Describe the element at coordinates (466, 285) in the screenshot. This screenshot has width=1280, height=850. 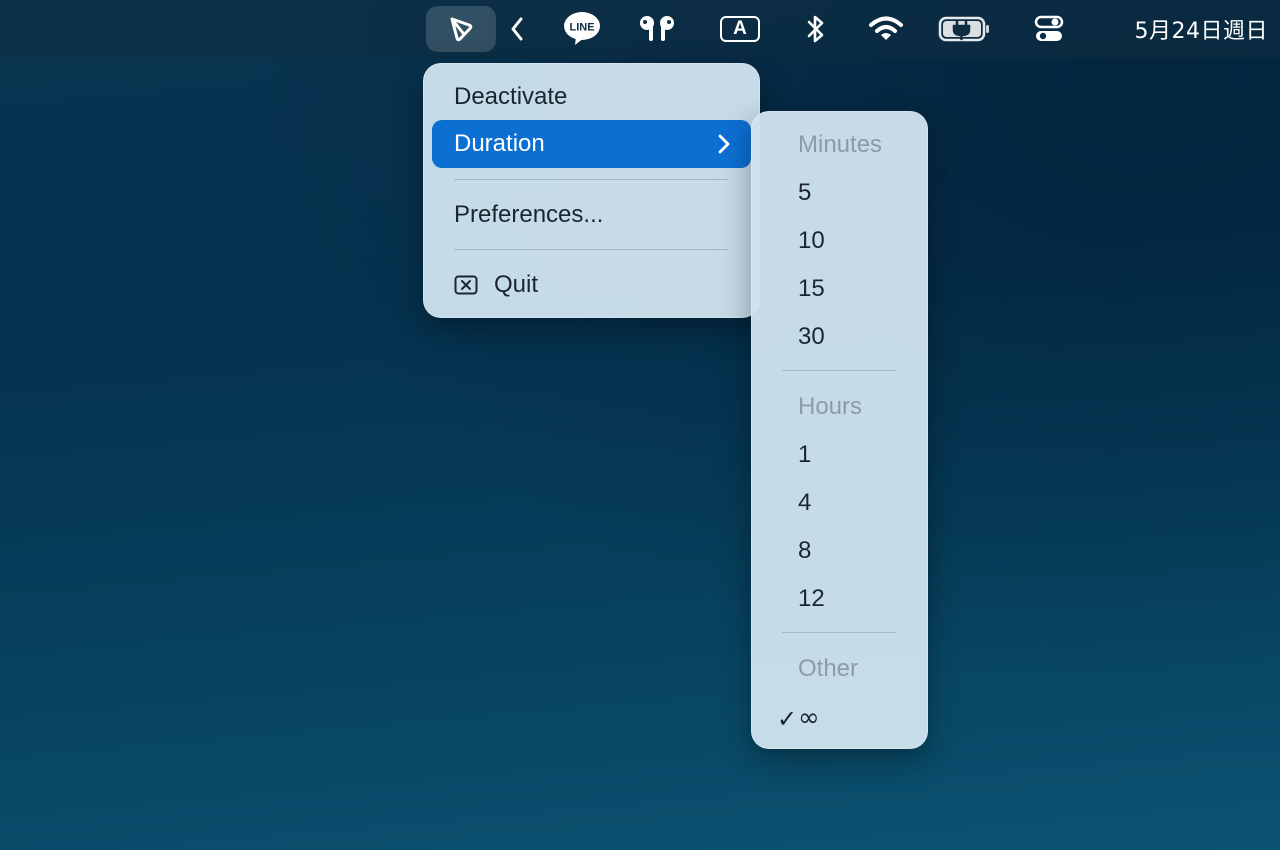
I see `quit-icon` at that location.